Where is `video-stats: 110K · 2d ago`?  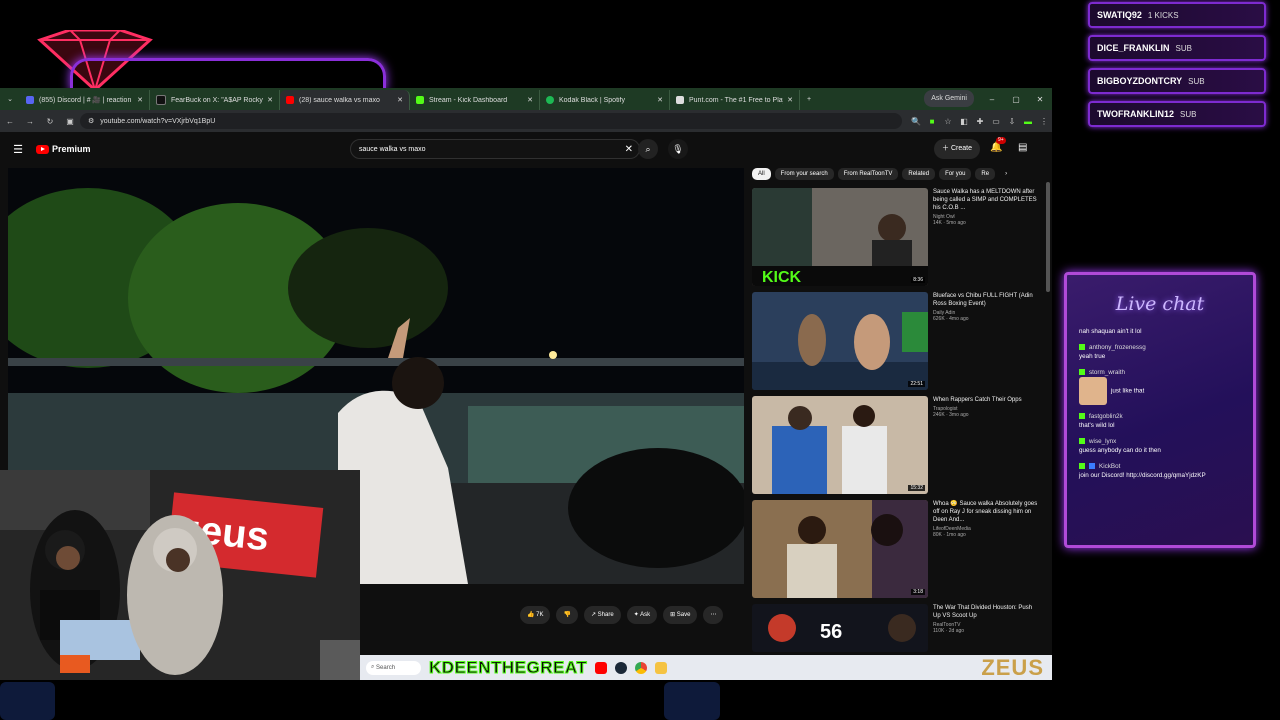
video-stats: 110K · 2d ago is located at coordinates (949, 631).